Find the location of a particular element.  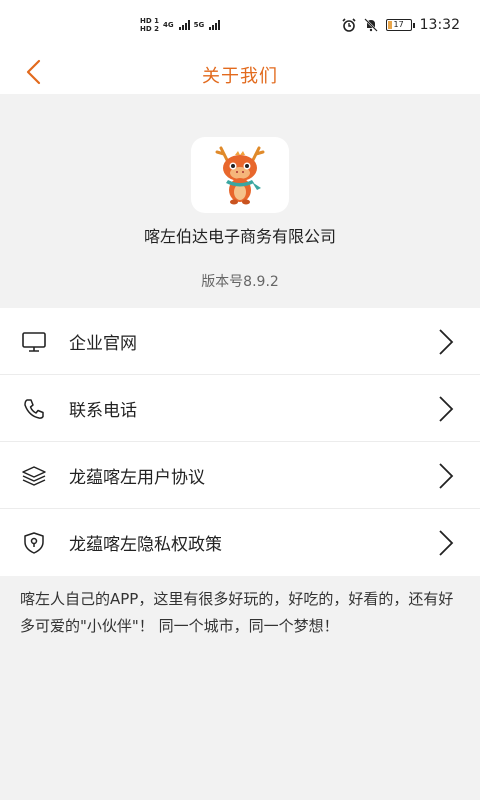

battery-icon: 17 is located at coordinates (400, 25).